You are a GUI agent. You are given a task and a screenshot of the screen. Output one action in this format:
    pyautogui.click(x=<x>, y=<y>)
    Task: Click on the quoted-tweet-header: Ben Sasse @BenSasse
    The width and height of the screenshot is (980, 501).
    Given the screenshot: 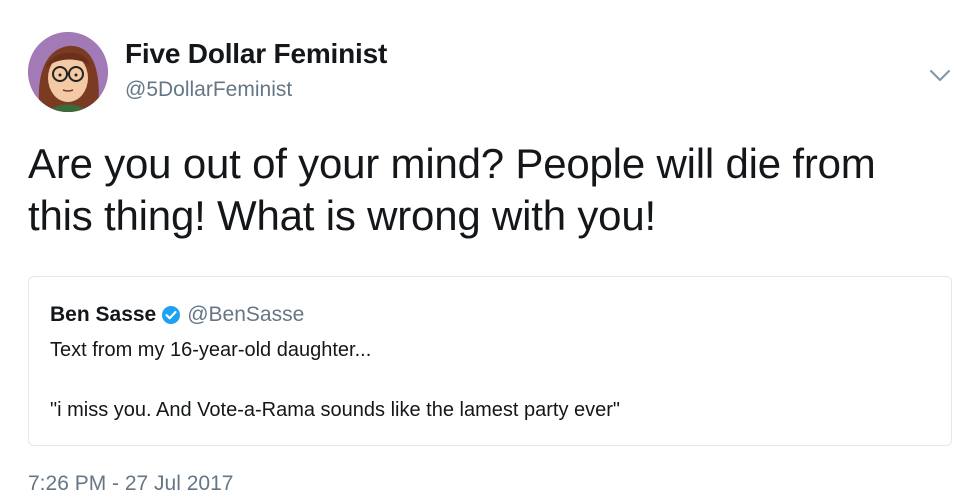 What is the action you would take?
    pyautogui.click(x=177, y=315)
    